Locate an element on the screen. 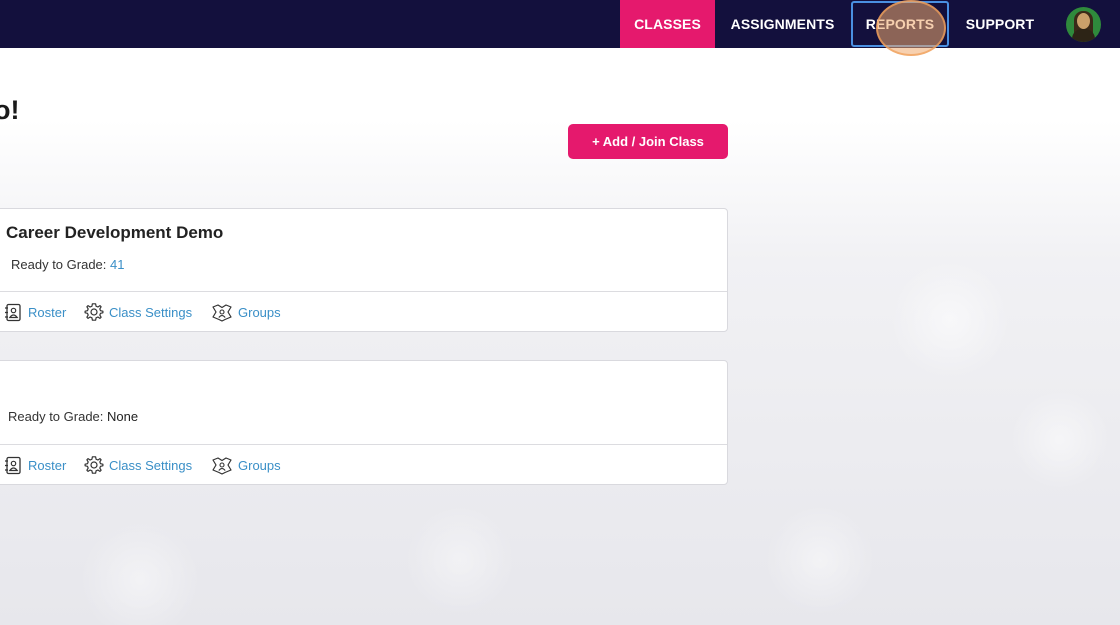 Image resolution: width=1120 pixels, height=625 pixels. avatar-body is located at coordinates (1083, 35).